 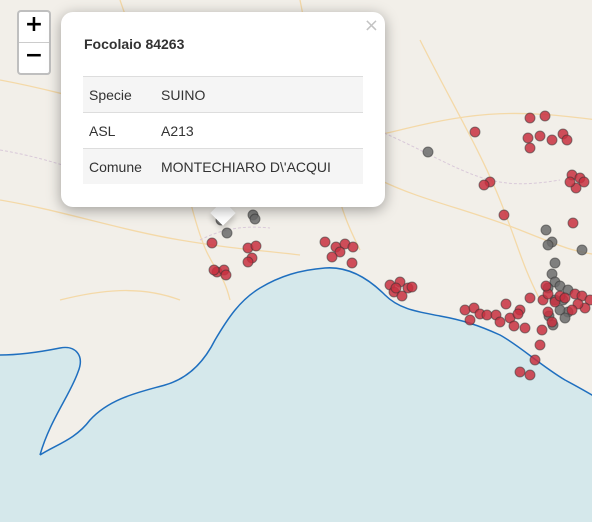 I want to click on popup-row-asl: ASL A213, so click(x=223, y=130).